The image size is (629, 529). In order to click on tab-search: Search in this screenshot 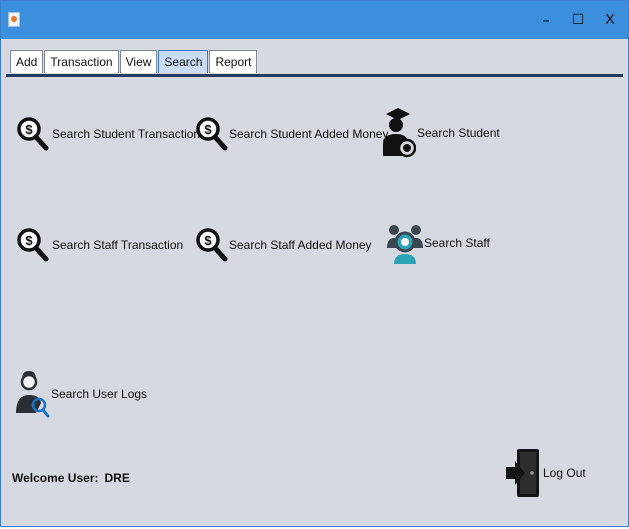, I will do `click(183, 61)`.